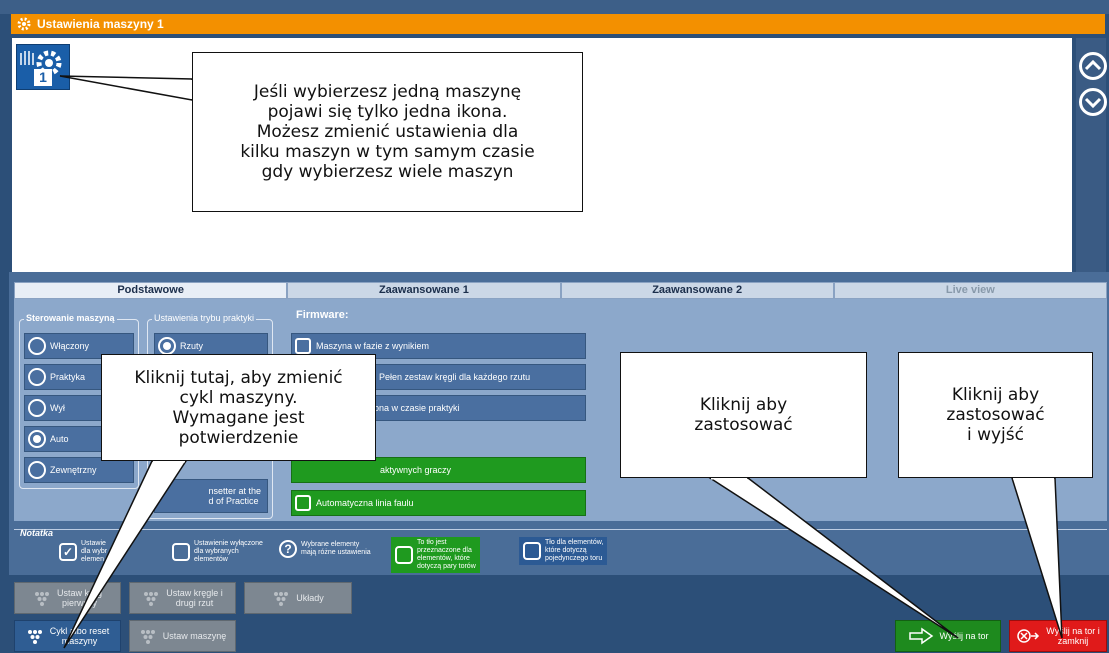 The width and height of the screenshot is (1109, 653). Describe the element at coordinates (438, 503) in the screenshot. I see `firmware-auto-foul-line: Automatyczna linia faulu` at that location.